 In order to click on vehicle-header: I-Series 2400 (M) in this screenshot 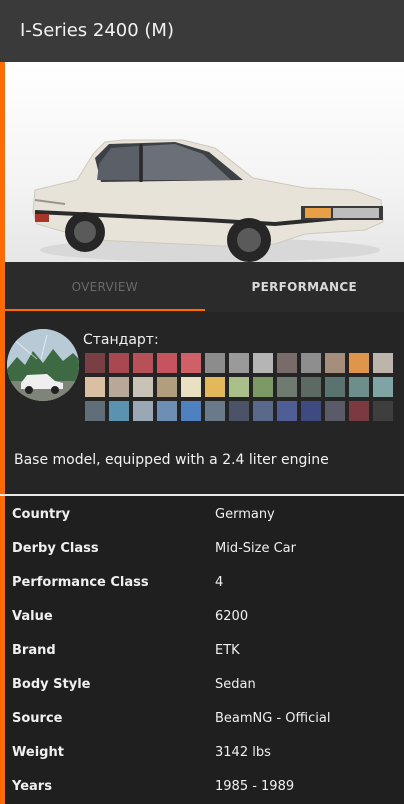, I will do `click(202, 31)`.